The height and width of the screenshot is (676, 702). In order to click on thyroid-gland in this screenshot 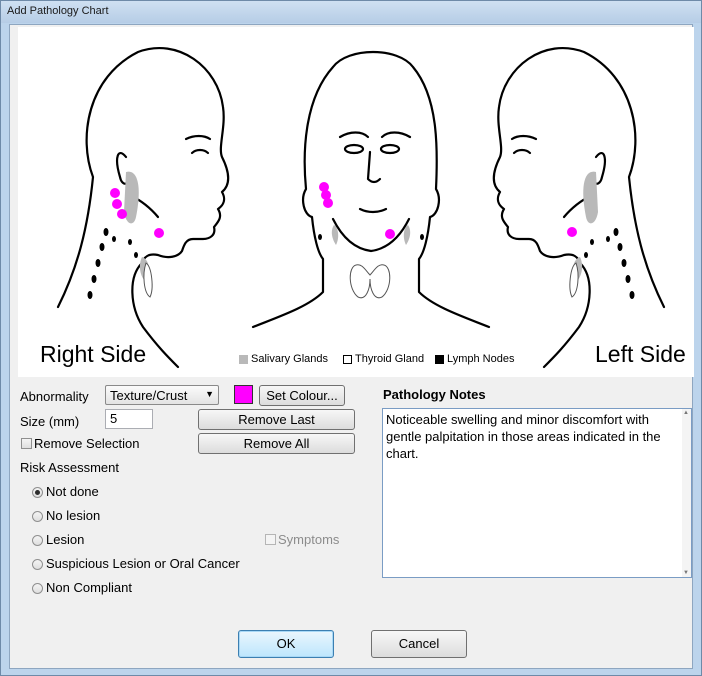, I will do `click(361, 280)`.